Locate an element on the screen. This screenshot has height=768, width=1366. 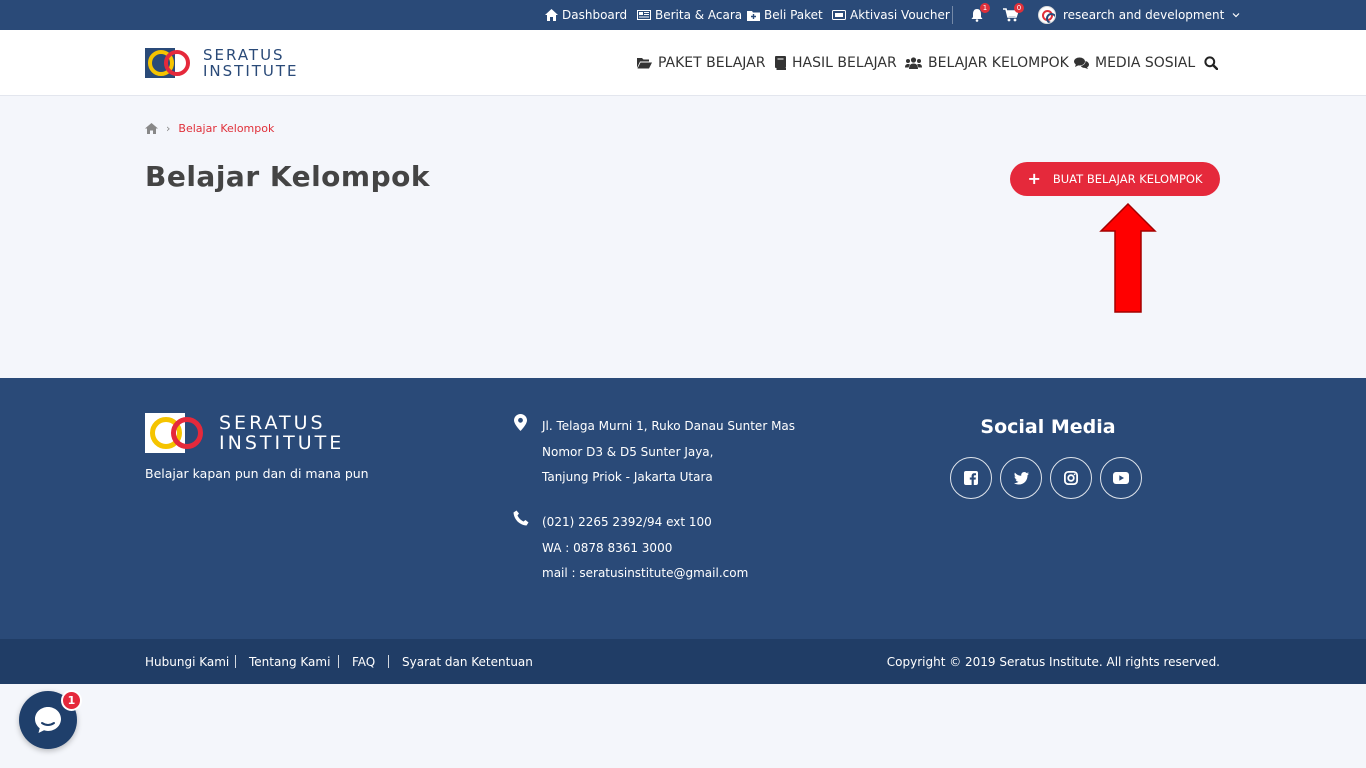
notifications-button: 1 is located at coordinates (980, 15).